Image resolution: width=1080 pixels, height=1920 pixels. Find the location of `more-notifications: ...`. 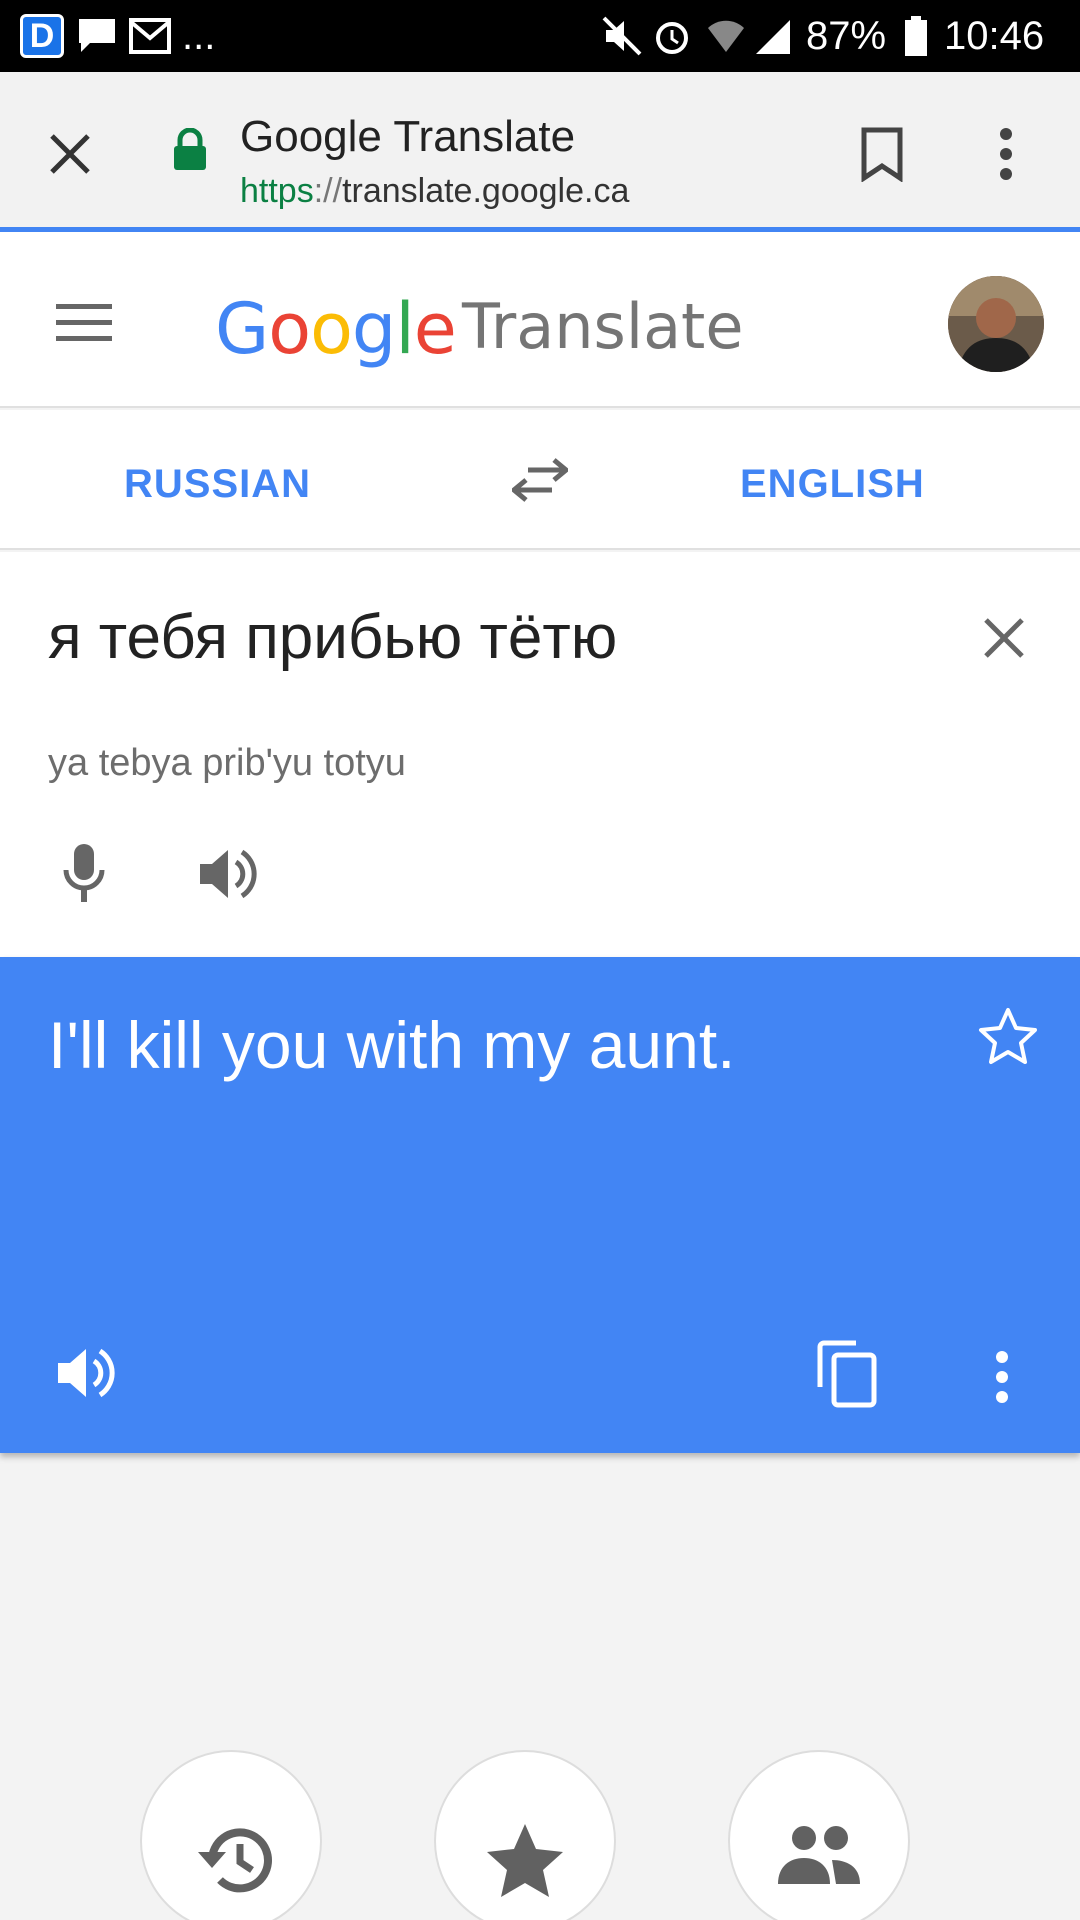

more-notifications: ... is located at coordinates (199, 36).